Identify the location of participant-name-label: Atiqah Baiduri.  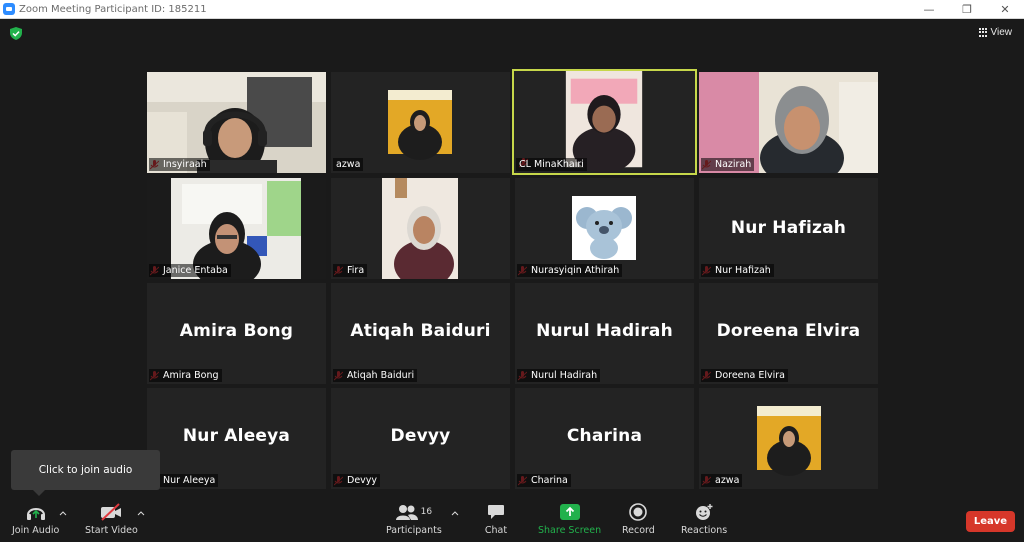
(375, 375).